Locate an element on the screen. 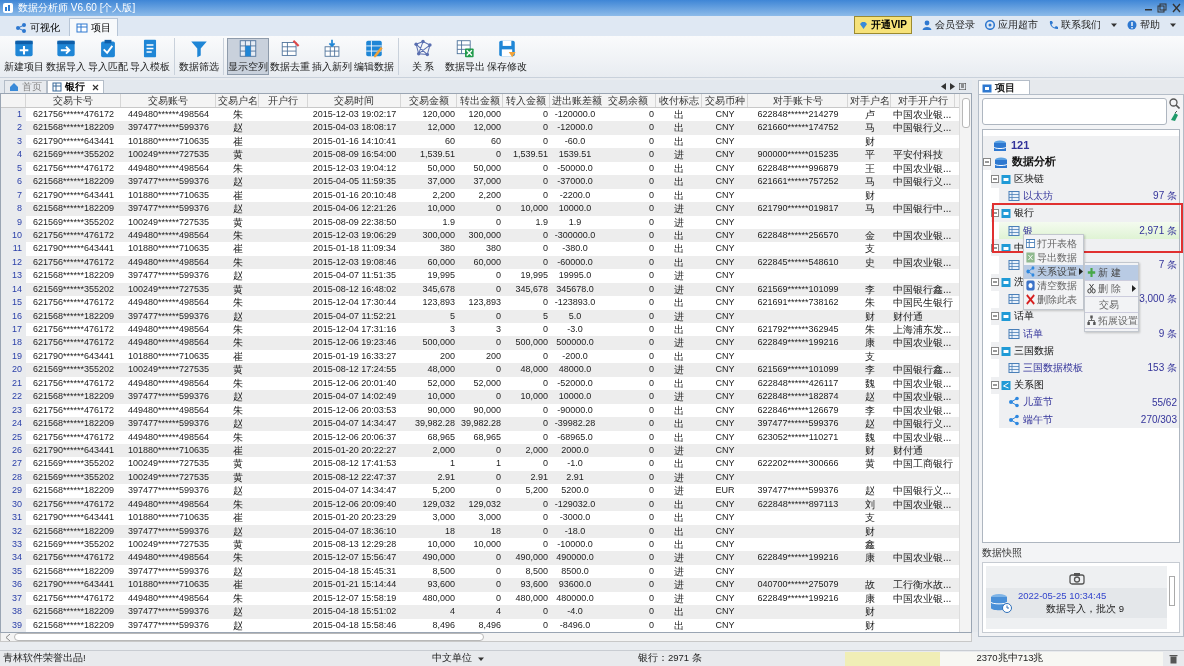 The image size is (1184, 666). table-cell-text: 2015-12-03 19:08:46 is located at coordinates (354, 262).